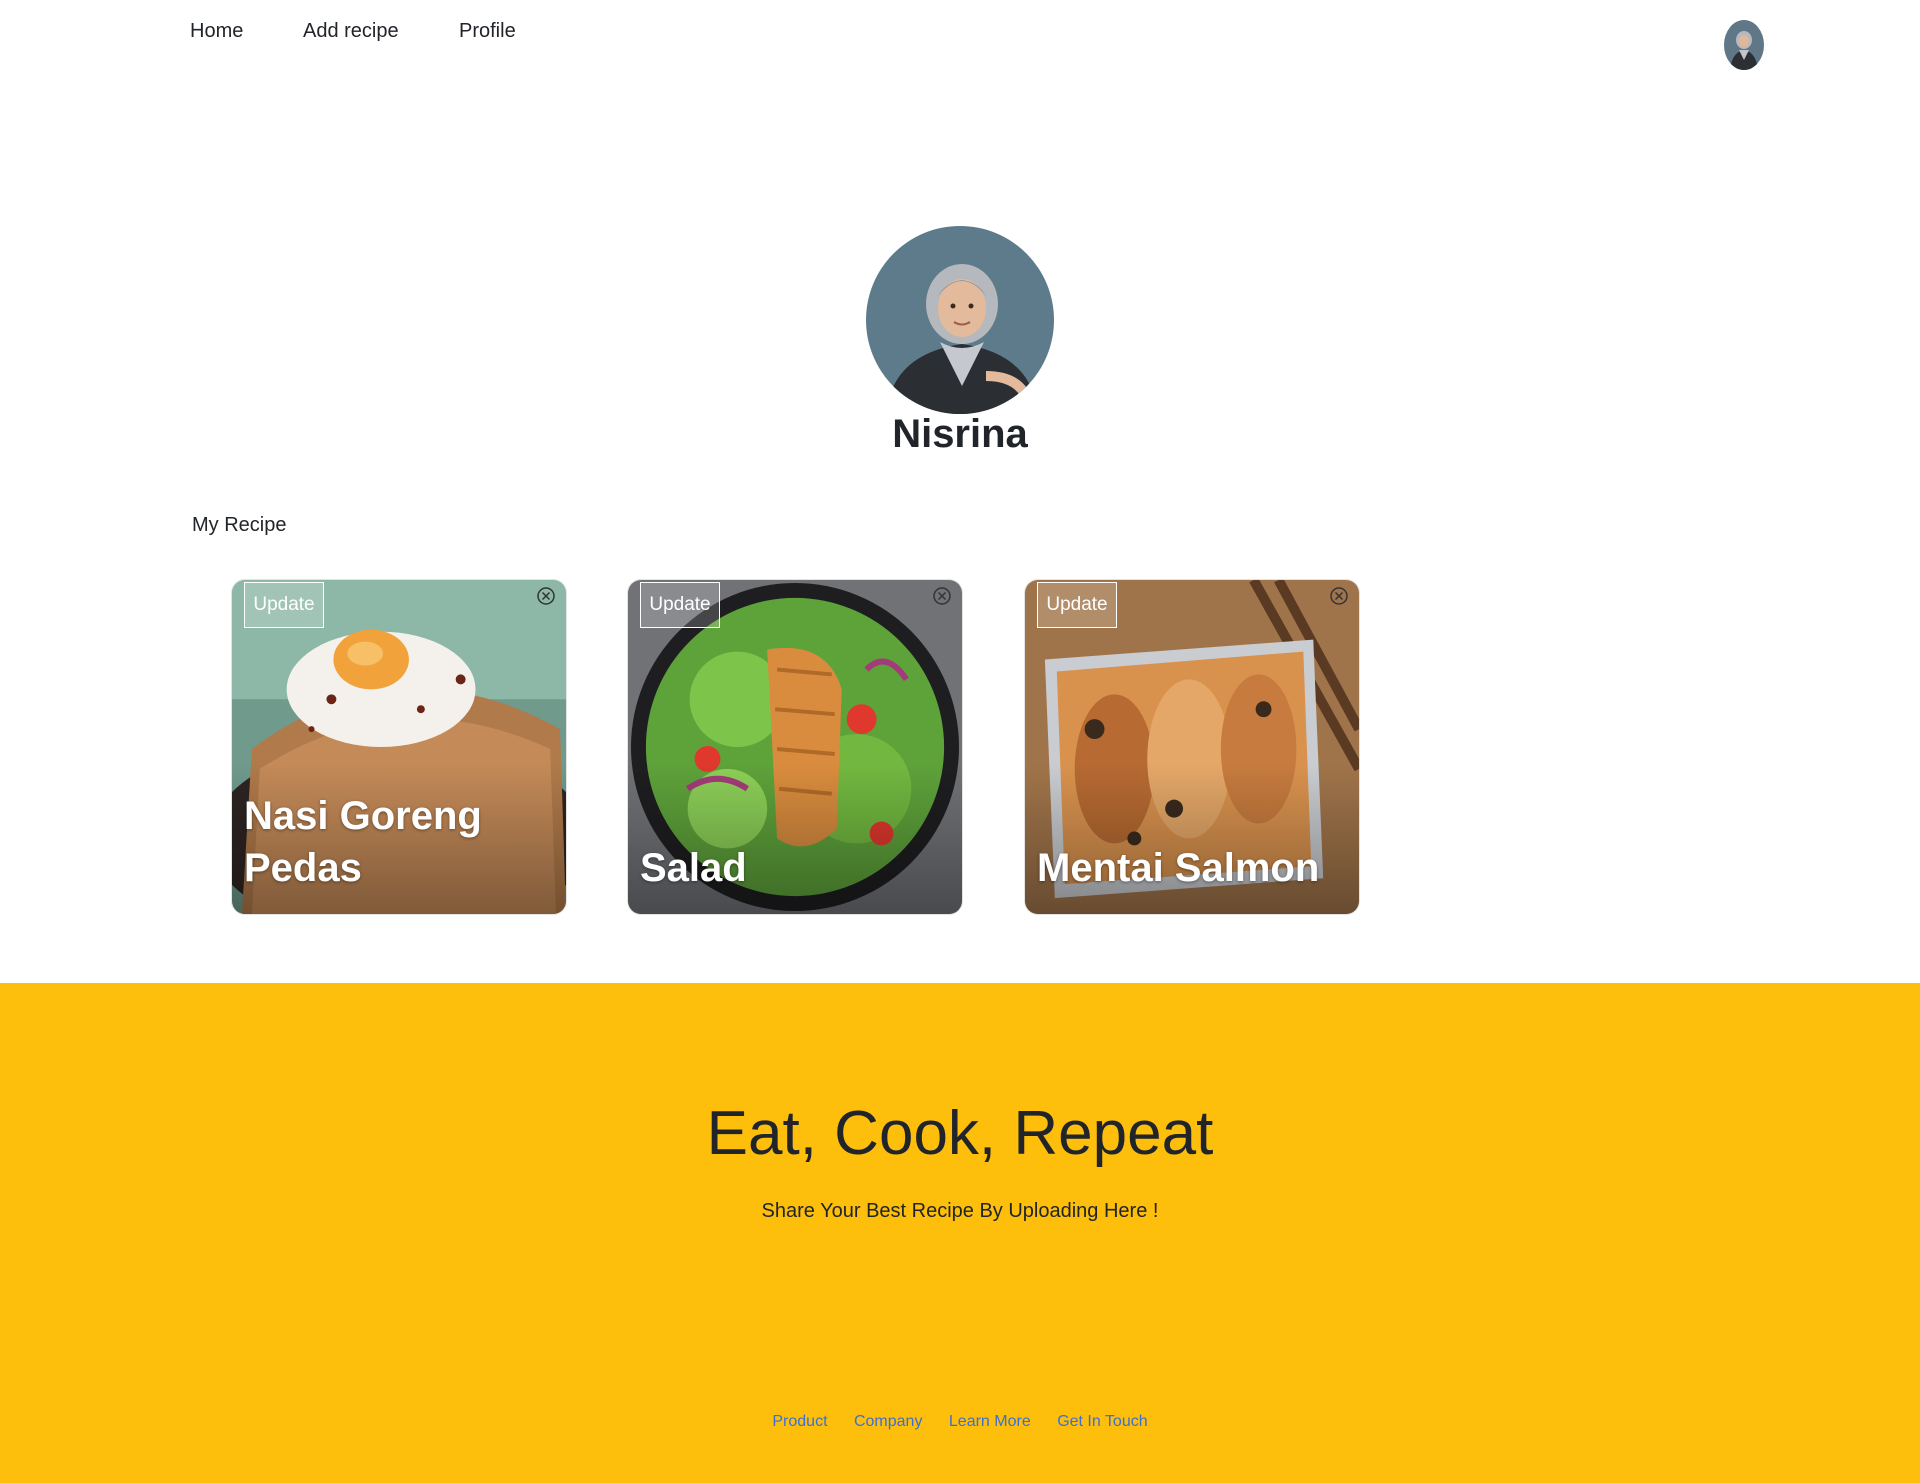  I want to click on footer-link-learn-more: Learn More, so click(990, 1421).